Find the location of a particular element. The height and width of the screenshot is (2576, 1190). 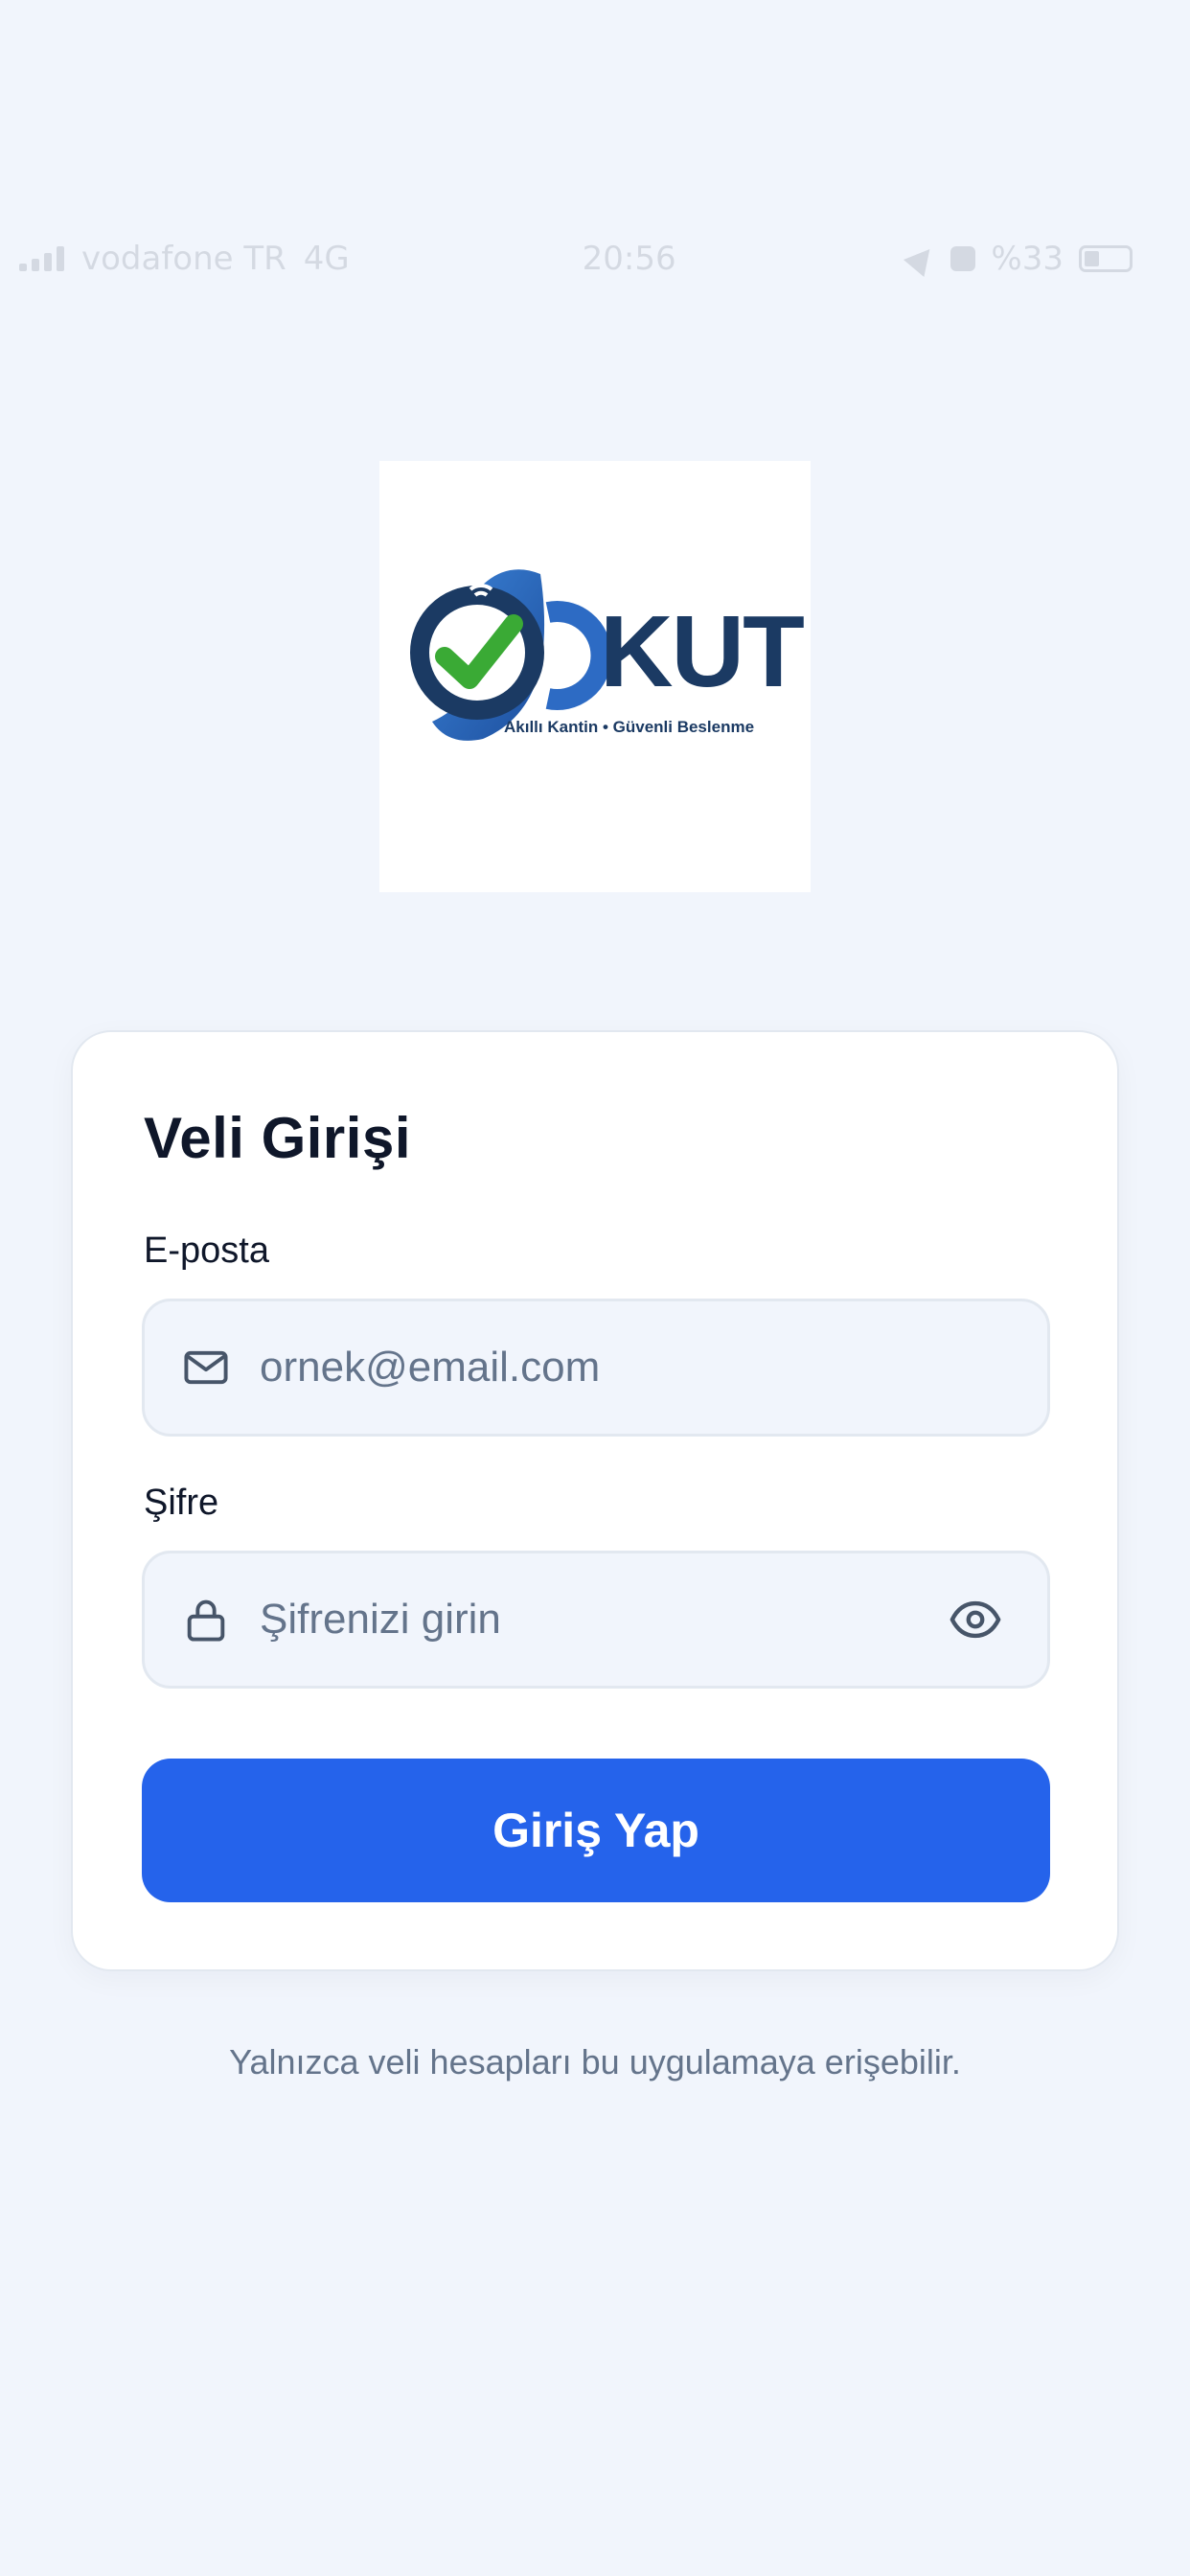

status-right: %33 is located at coordinates (1018, 259).